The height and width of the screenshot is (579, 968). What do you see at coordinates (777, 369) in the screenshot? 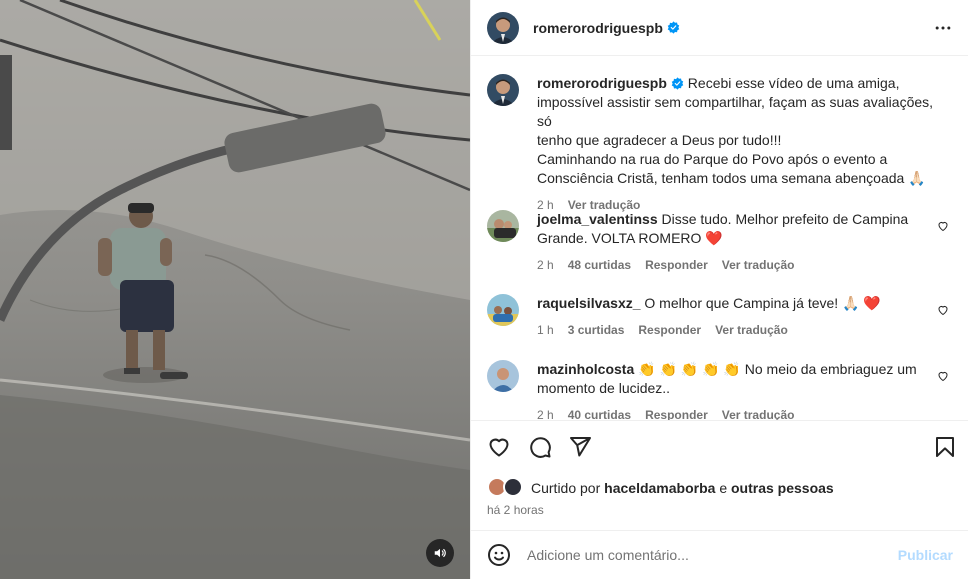
I see `comment-text: 👏 👏 👏 👏 👏 No meio da embriaguez um` at bounding box center [777, 369].